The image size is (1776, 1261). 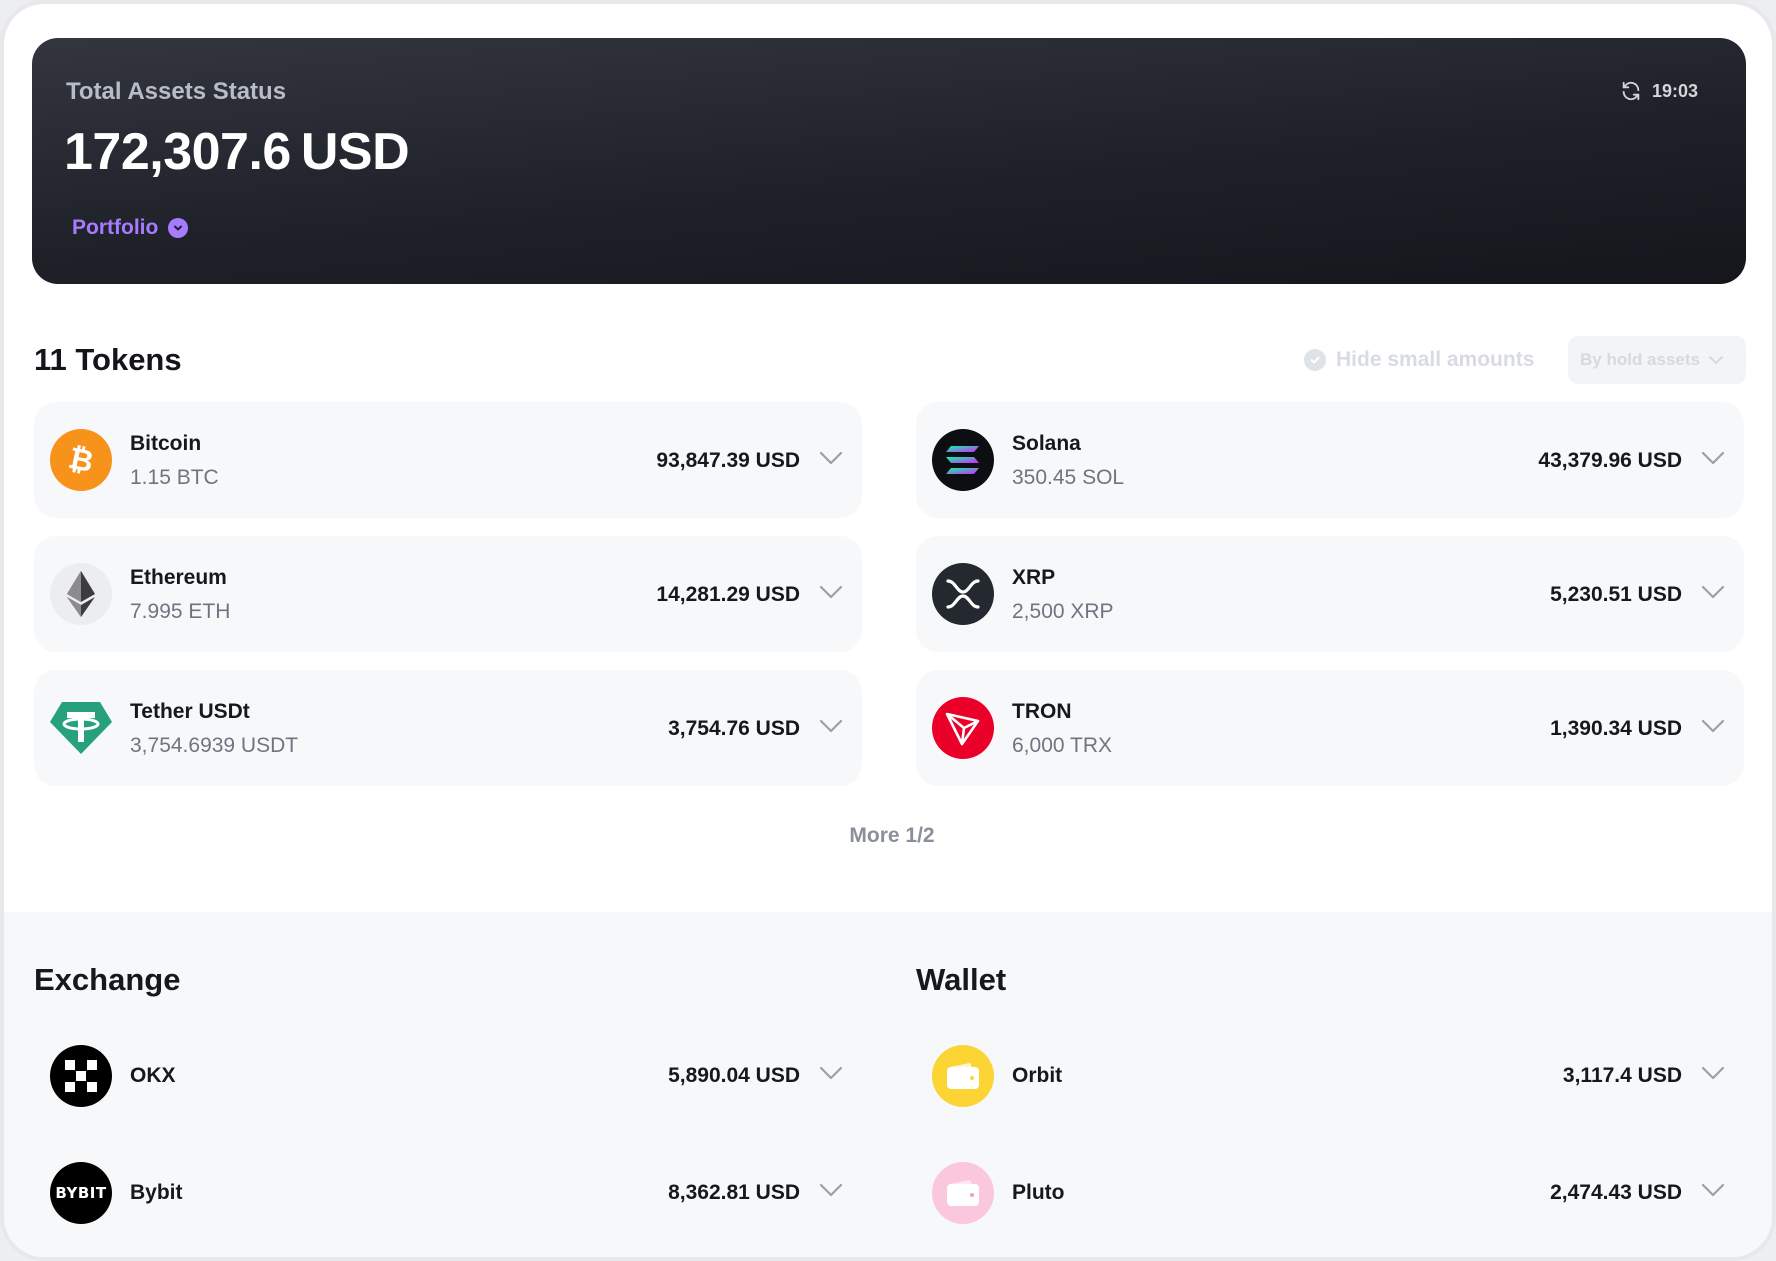 What do you see at coordinates (734, 728) in the screenshot?
I see `token-value: 3,754.76 USD` at bounding box center [734, 728].